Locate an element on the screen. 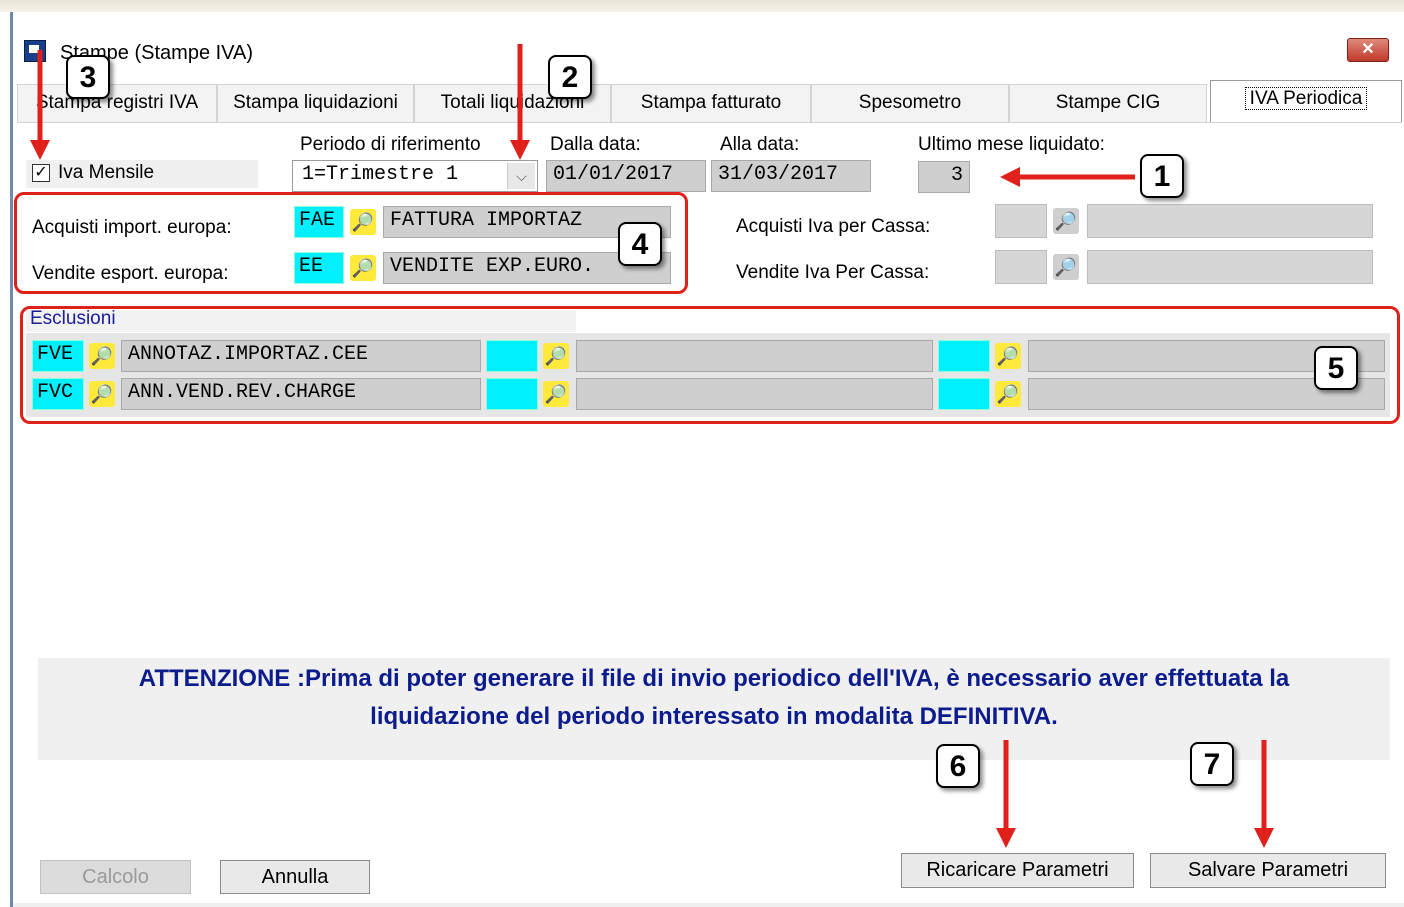  tab-stampa-fatturato: Stampa fatturato is located at coordinates (711, 103).